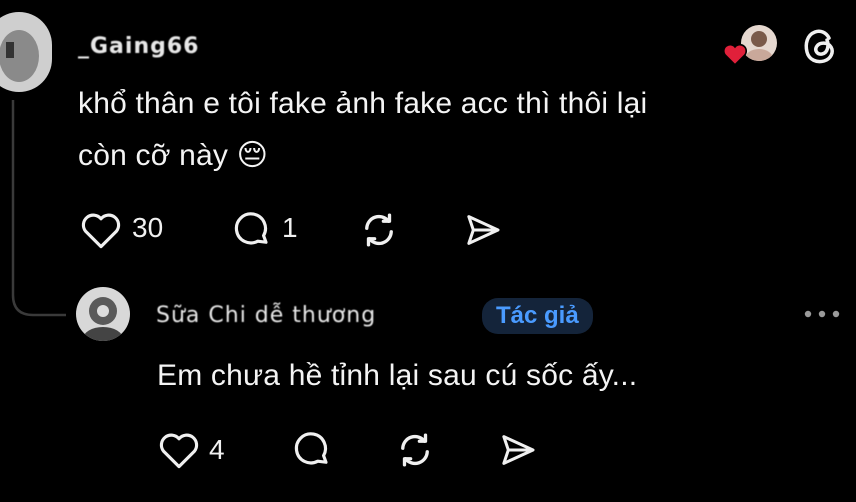 The height and width of the screenshot is (502, 856). Describe the element at coordinates (312, 450) in the screenshot. I see `reply-comment-button` at that location.